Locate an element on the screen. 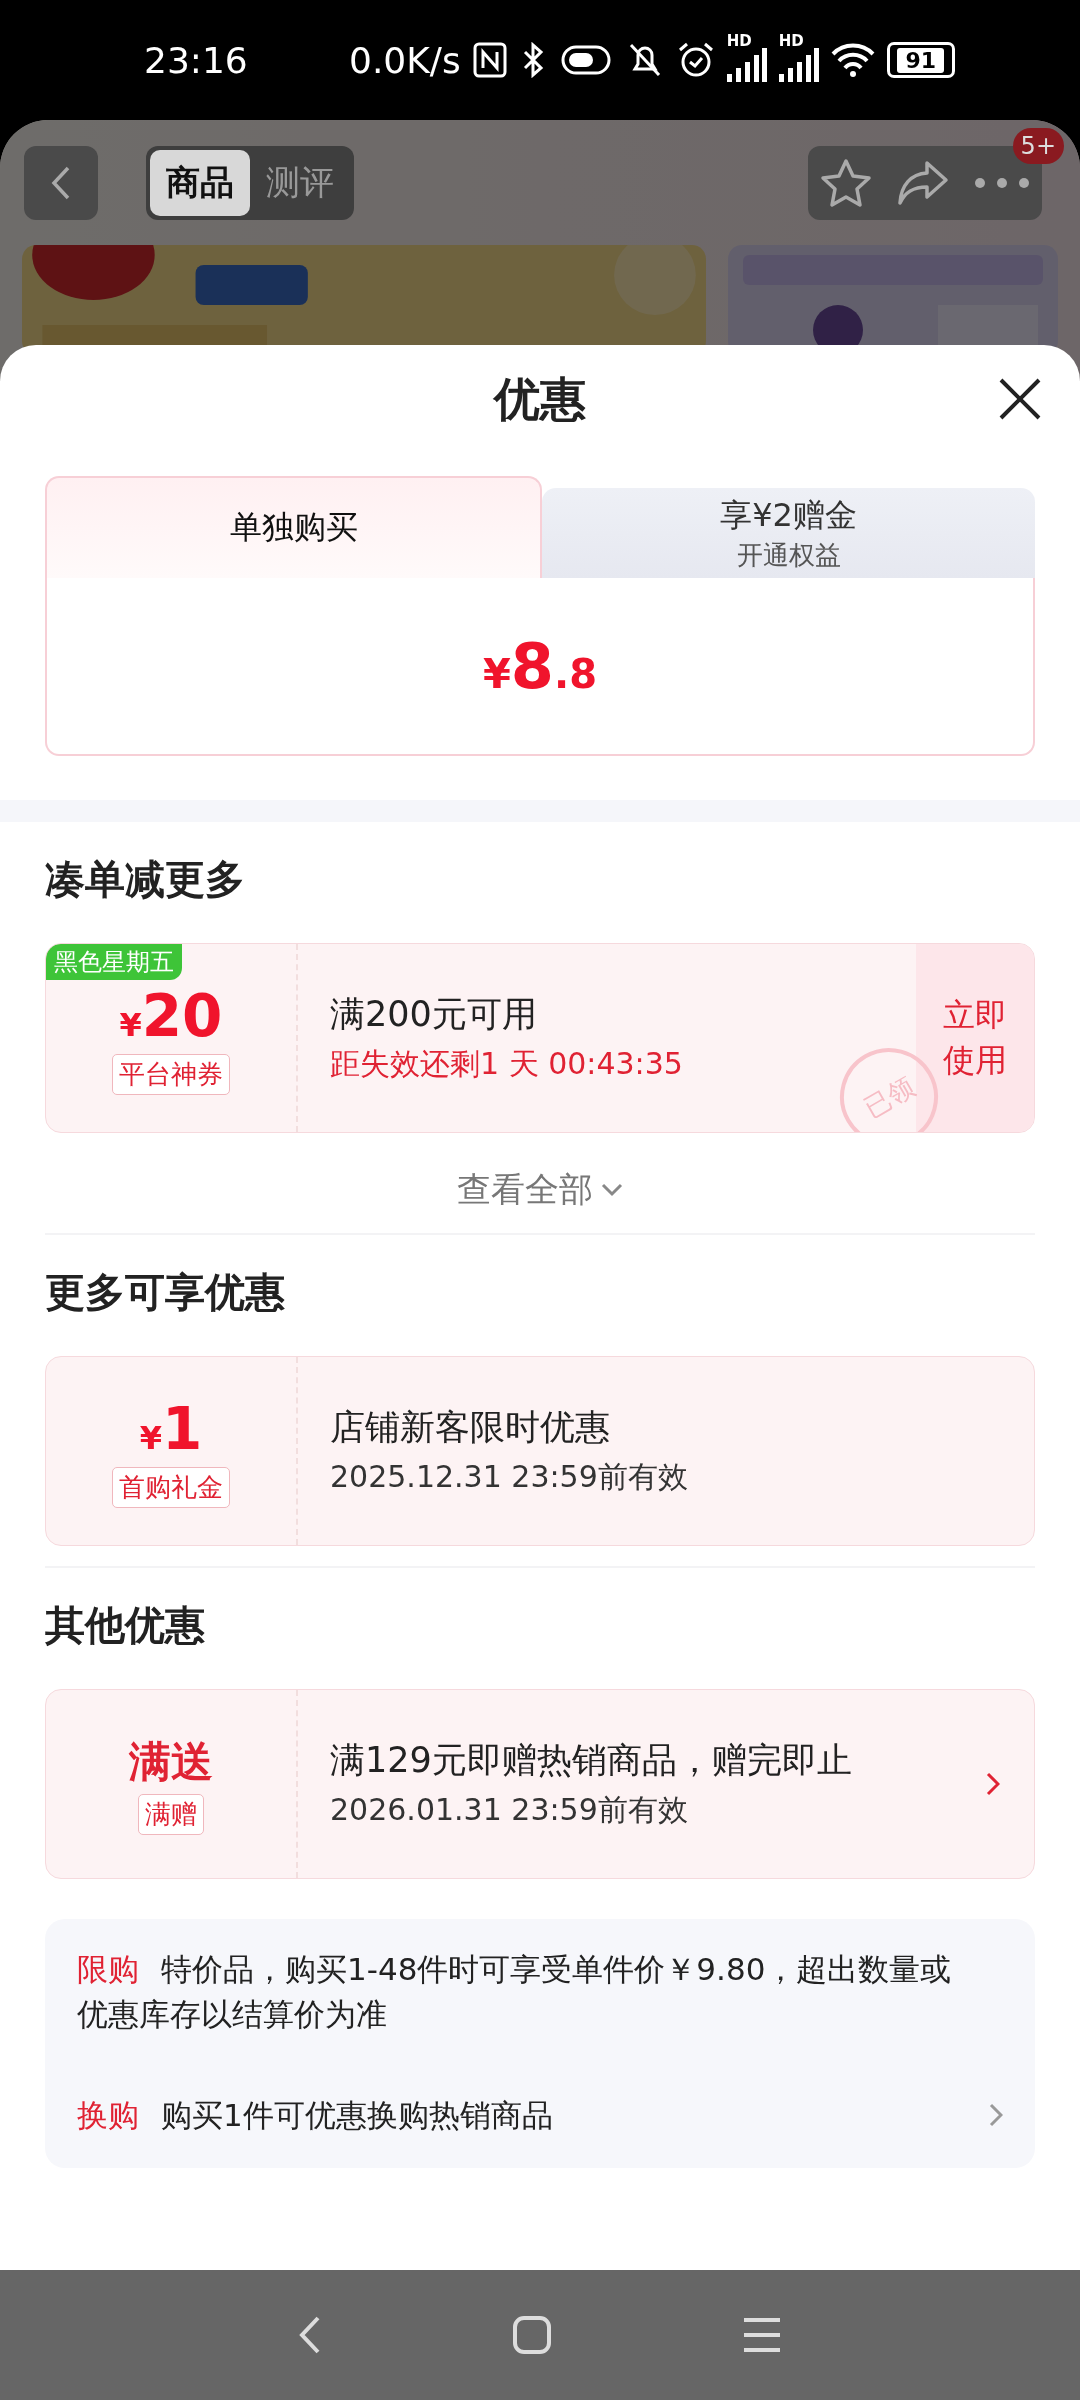 This screenshot has width=1080, height=2400. alarm-icon is located at coordinates (695, 60).